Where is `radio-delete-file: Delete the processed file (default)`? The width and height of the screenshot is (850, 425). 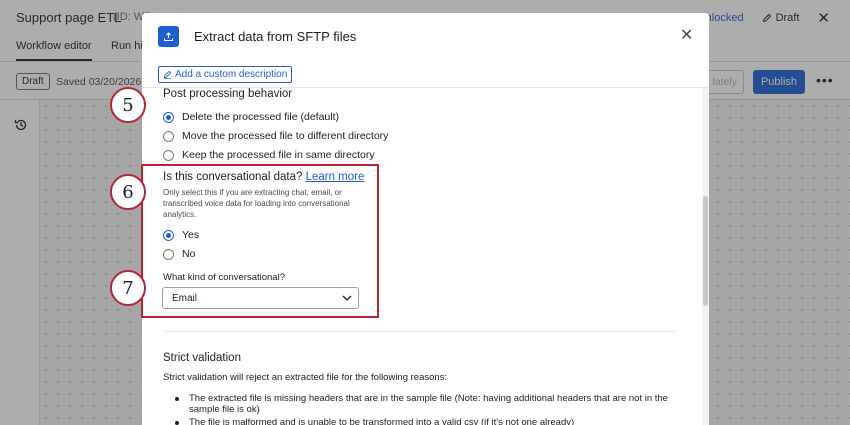 radio-delete-file: Delete the processed file (default) is located at coordinates (251, 117).